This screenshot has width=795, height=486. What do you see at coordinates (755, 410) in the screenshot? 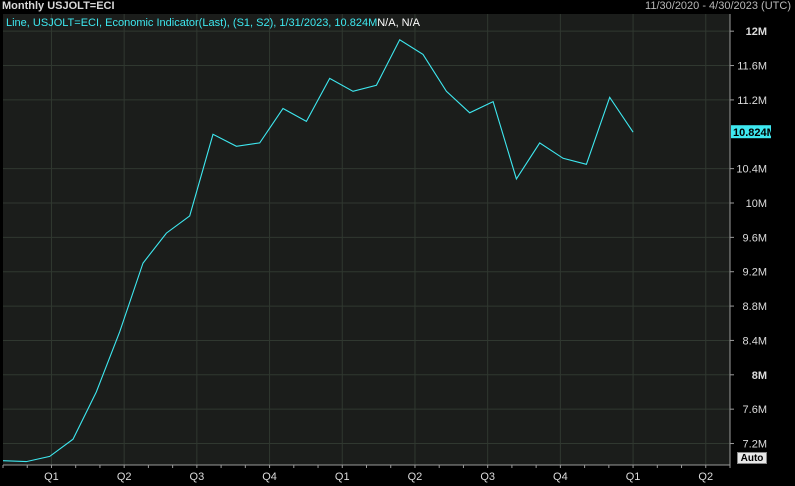
I see `y-tick-label: 7.6M` at bounding box center [755, 410].